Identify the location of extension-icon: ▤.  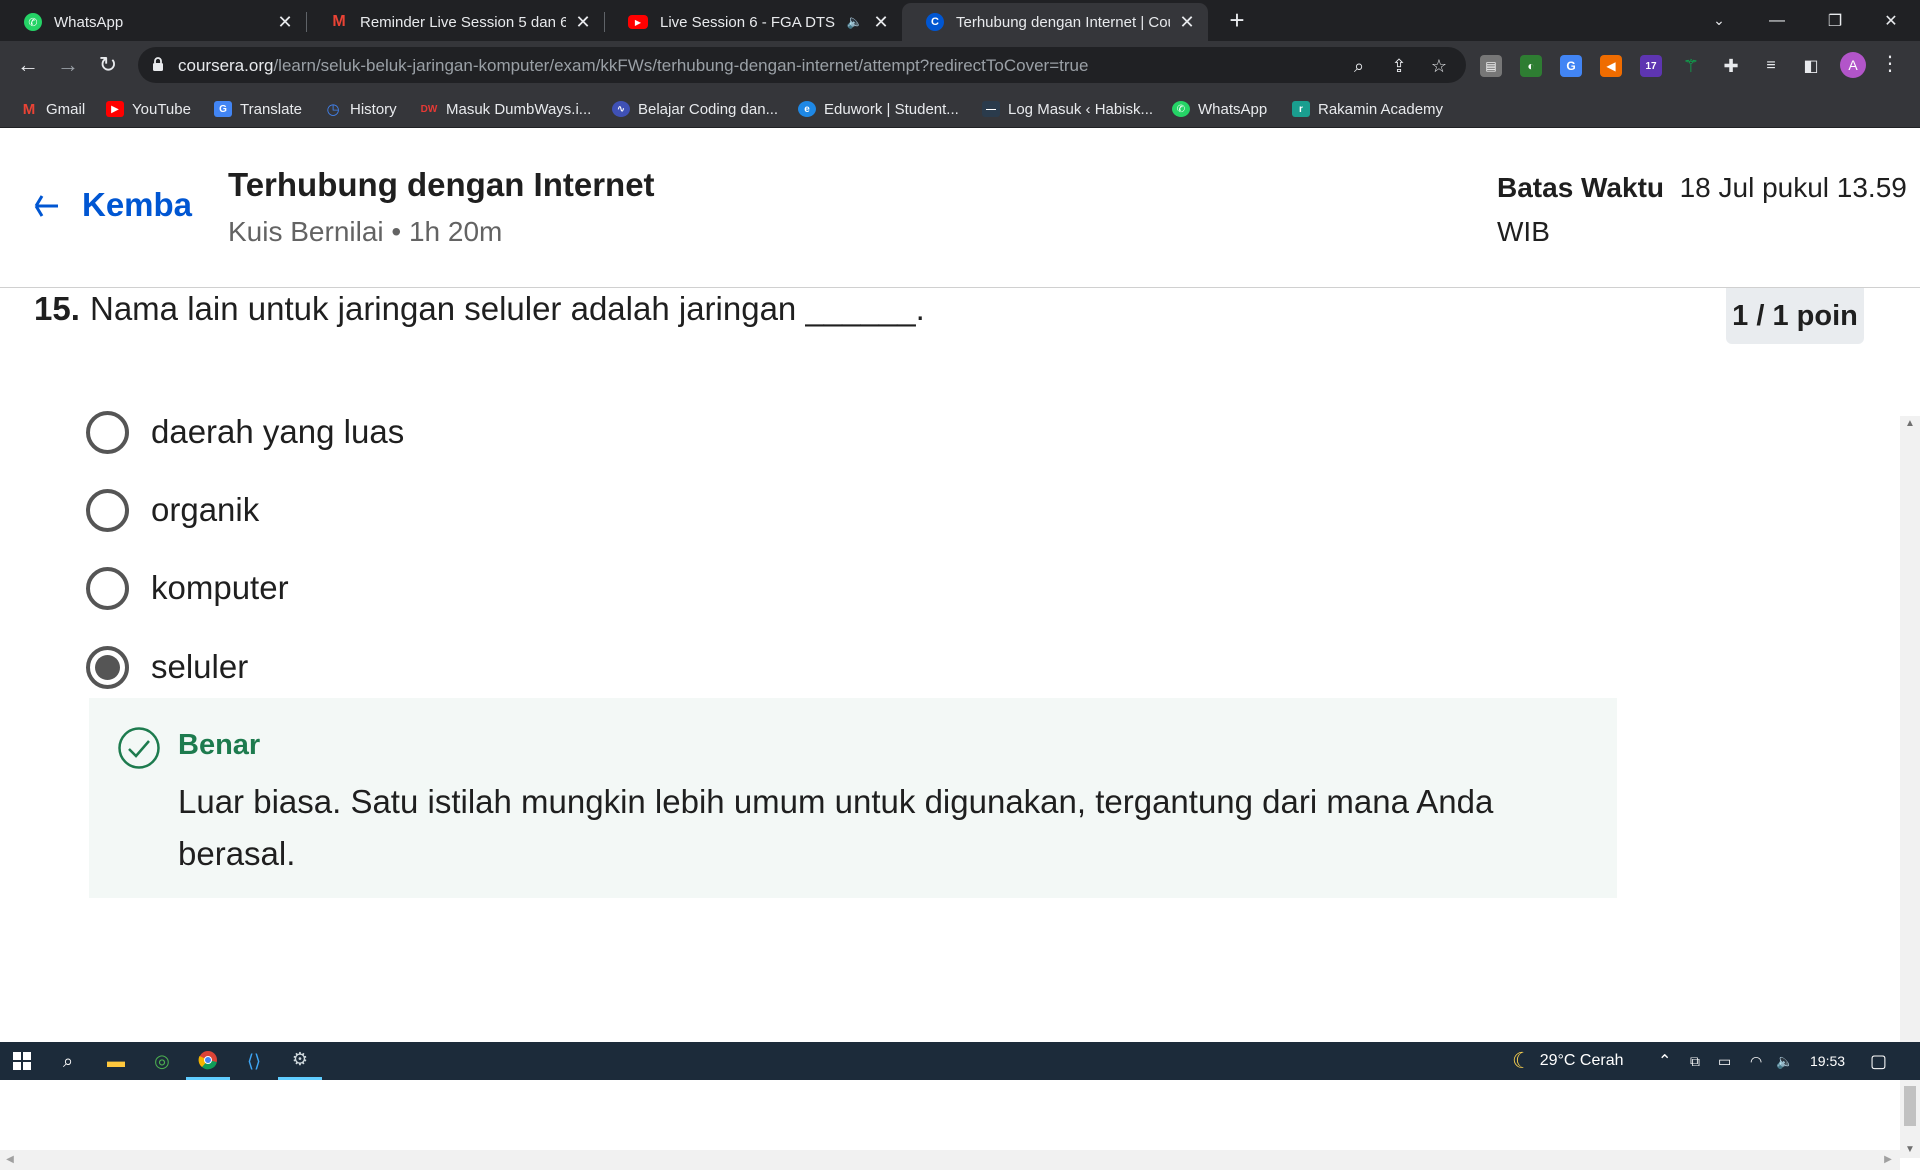
(1491, 66).